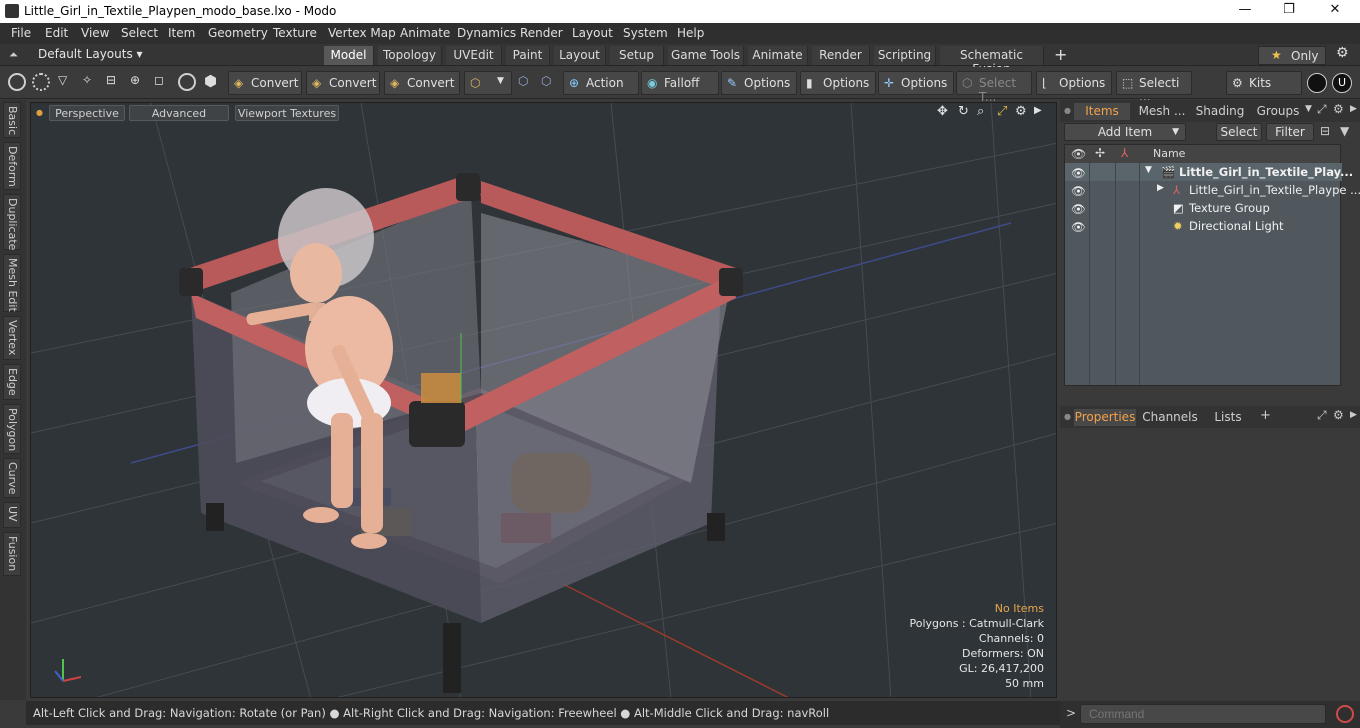 The height and width of the screenshot is (728, 1360). Describe the element at coordinates (905, 55) in the screenshot. I see `tab-scripting: Scripting` at that location.